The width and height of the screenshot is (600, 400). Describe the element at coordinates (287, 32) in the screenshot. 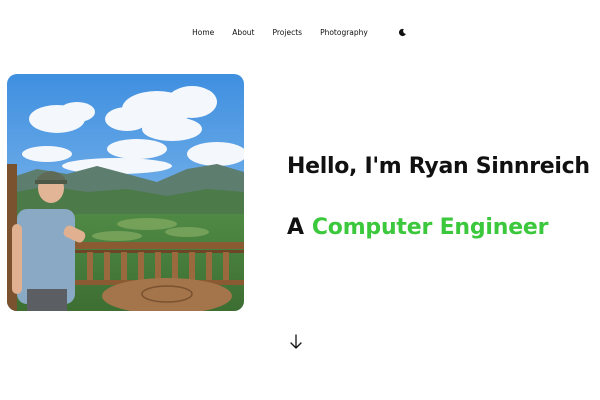

I see `nav-item-projects: Projects` at that location.